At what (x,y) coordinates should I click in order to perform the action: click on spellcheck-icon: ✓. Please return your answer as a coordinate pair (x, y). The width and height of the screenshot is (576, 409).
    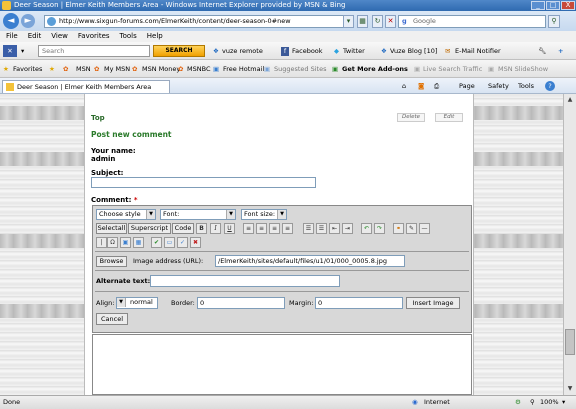
    Looking at the image, I should click on (182, 242).